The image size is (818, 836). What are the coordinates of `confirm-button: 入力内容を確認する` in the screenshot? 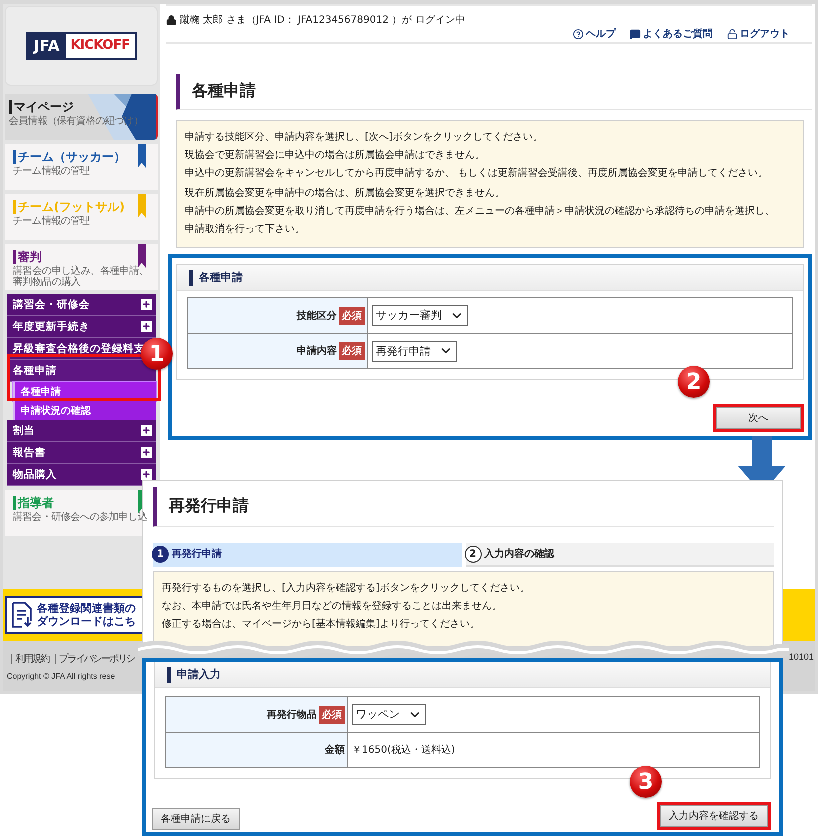 It's located at (714, 816).